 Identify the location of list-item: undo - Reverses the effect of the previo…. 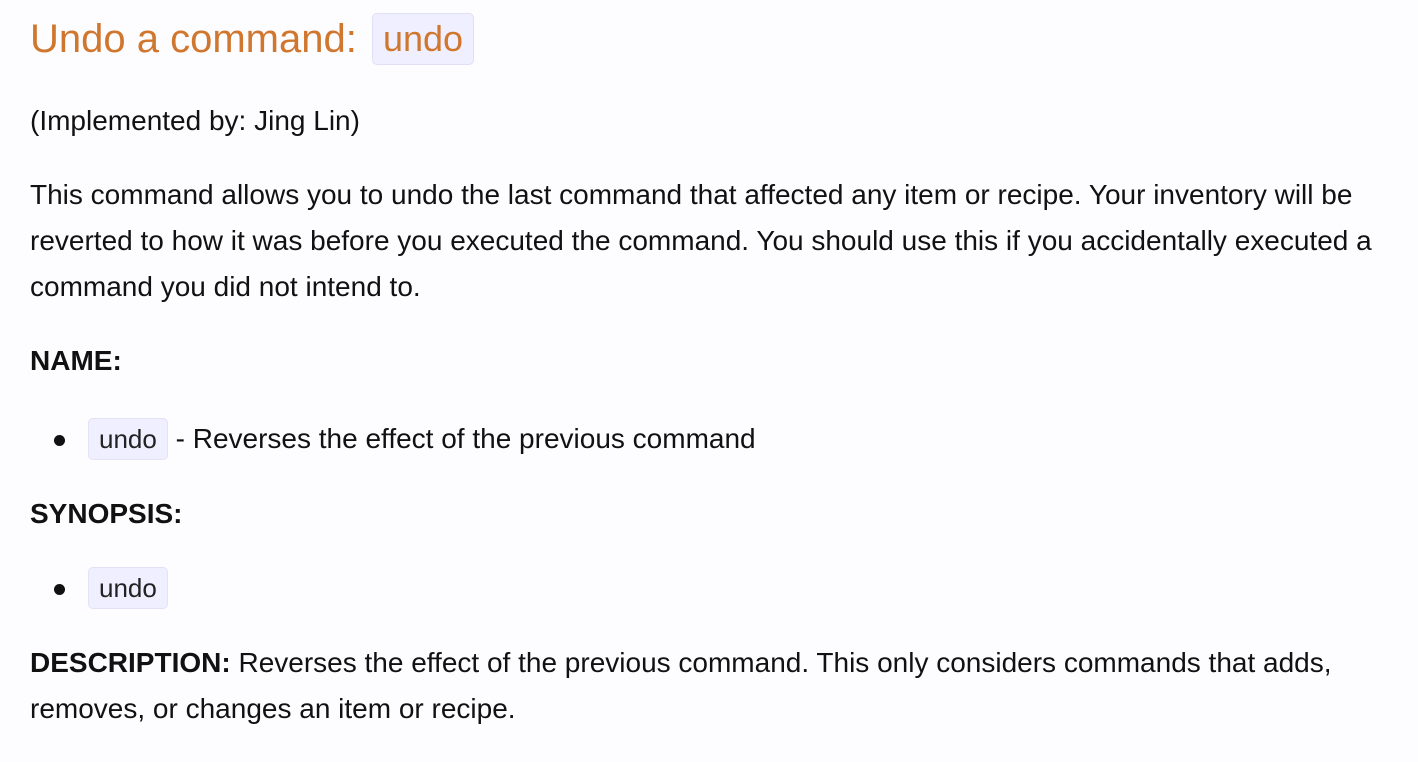
(393, 439).